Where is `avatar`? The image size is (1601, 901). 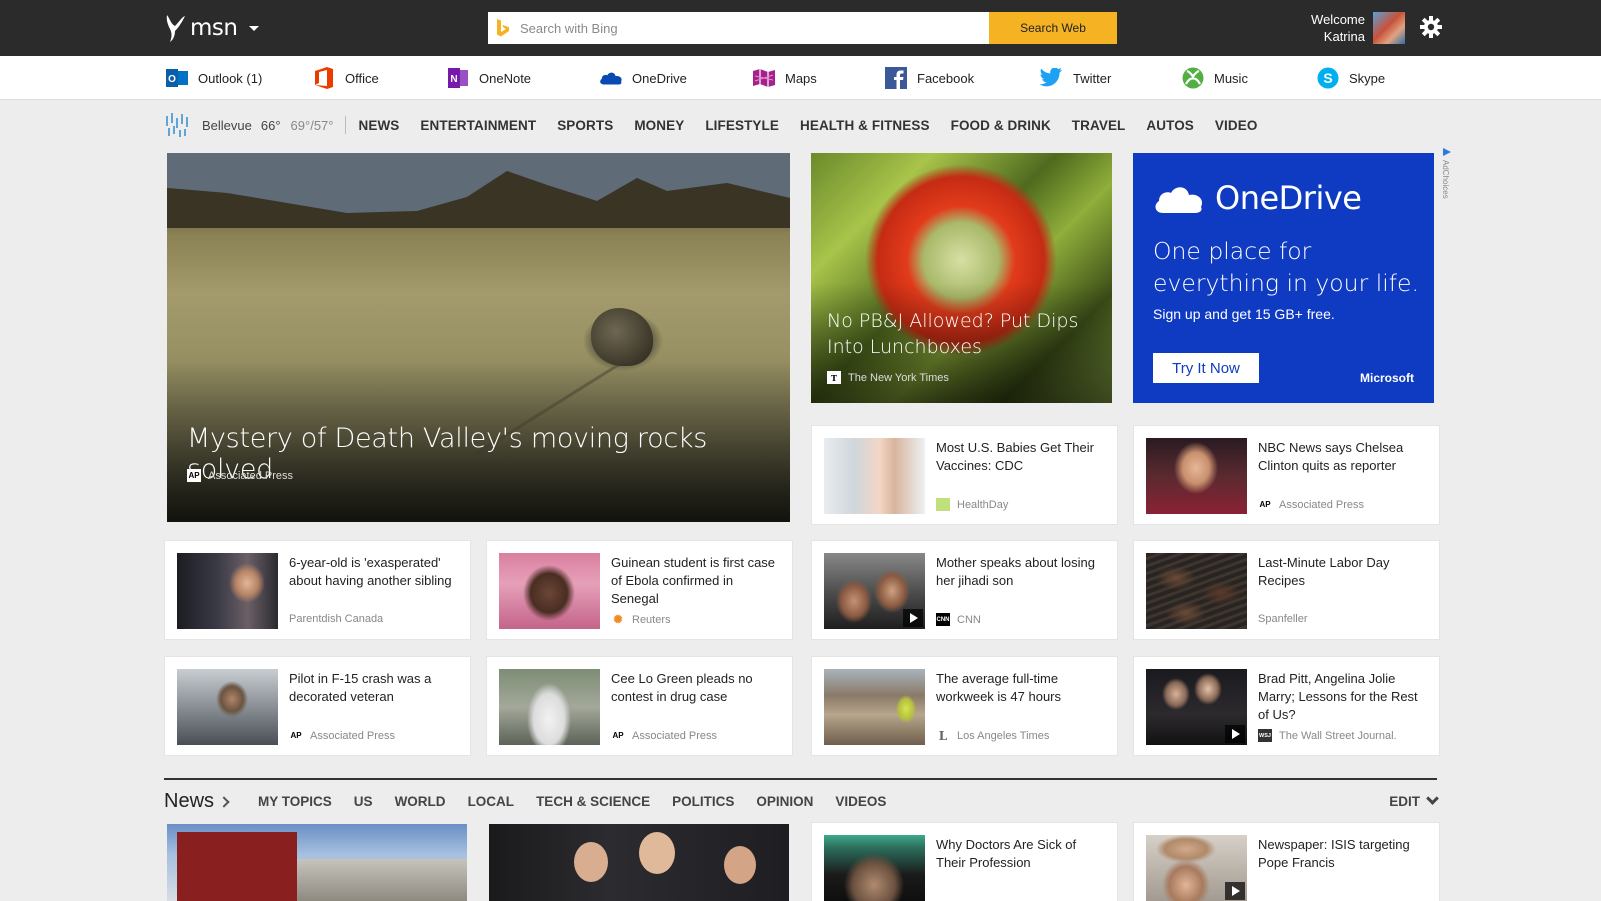
avatar is located at coordinates (1389, 28).